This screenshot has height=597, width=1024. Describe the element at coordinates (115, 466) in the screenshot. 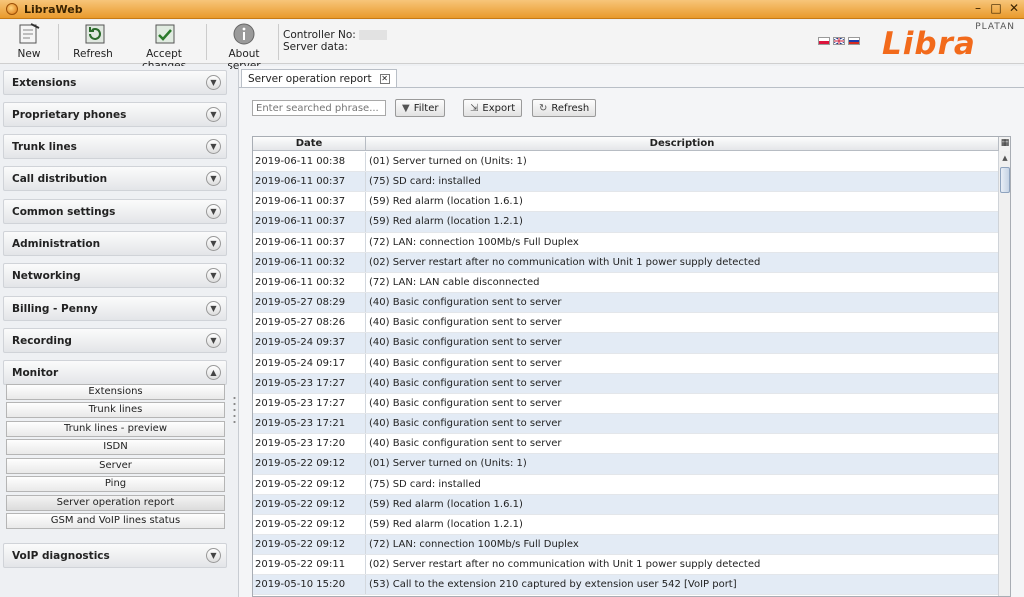

I see `monitor-item-server: Server` at that location.